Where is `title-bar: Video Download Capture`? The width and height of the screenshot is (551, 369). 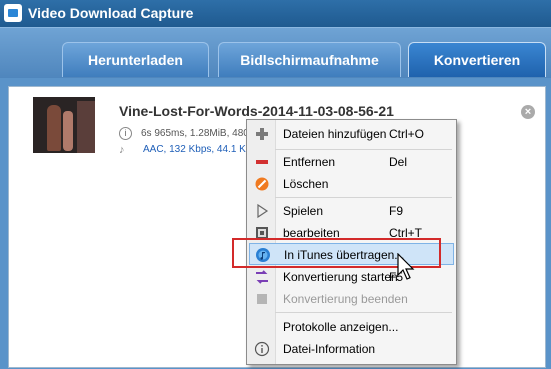 title-bar: Video Download Capture is located at coordinates (275, 13).